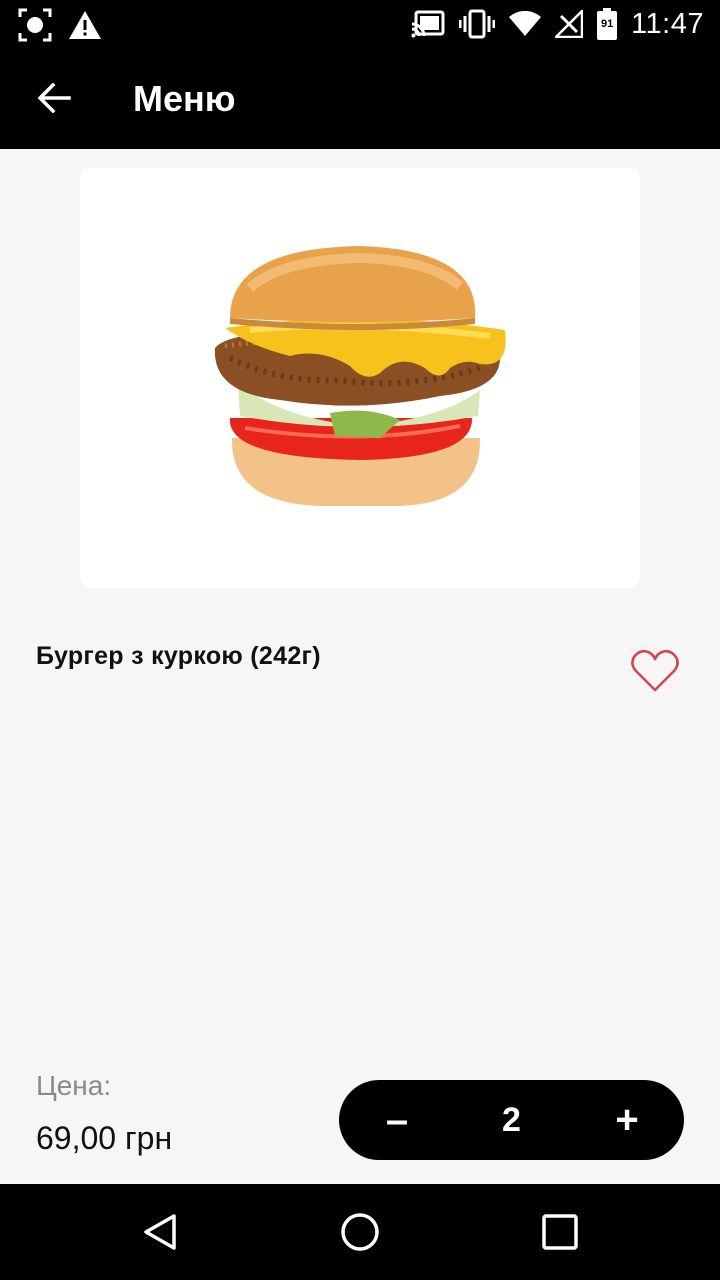 The height and width of the screenshot is (1280, 720). I want to click on decrease-button: –, so click(397, 1120).